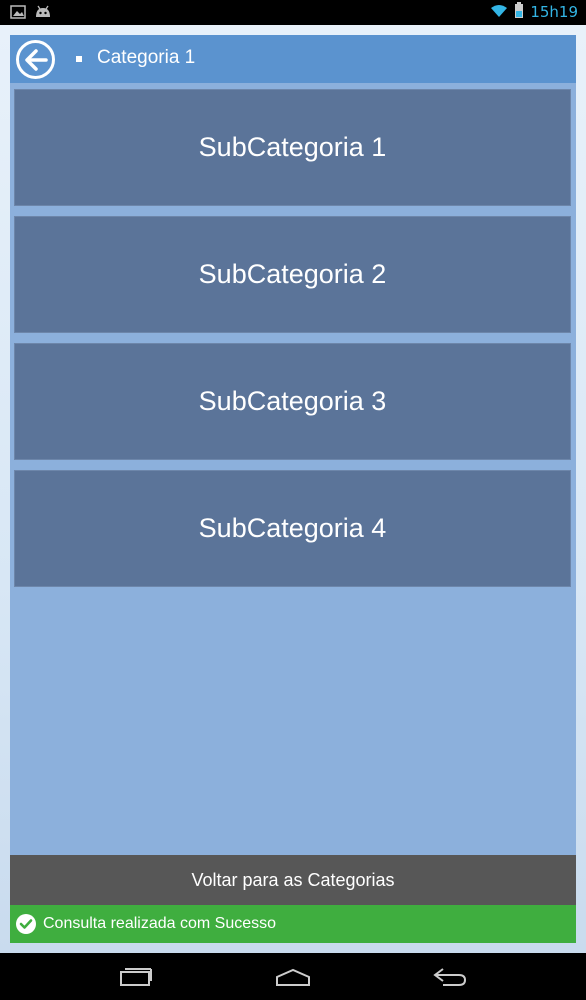 The height and width of the screenshot is (1000, 586). Describe the element at coordinates (499, 12) in the screenshot. I see `wifi-icon` at that location.